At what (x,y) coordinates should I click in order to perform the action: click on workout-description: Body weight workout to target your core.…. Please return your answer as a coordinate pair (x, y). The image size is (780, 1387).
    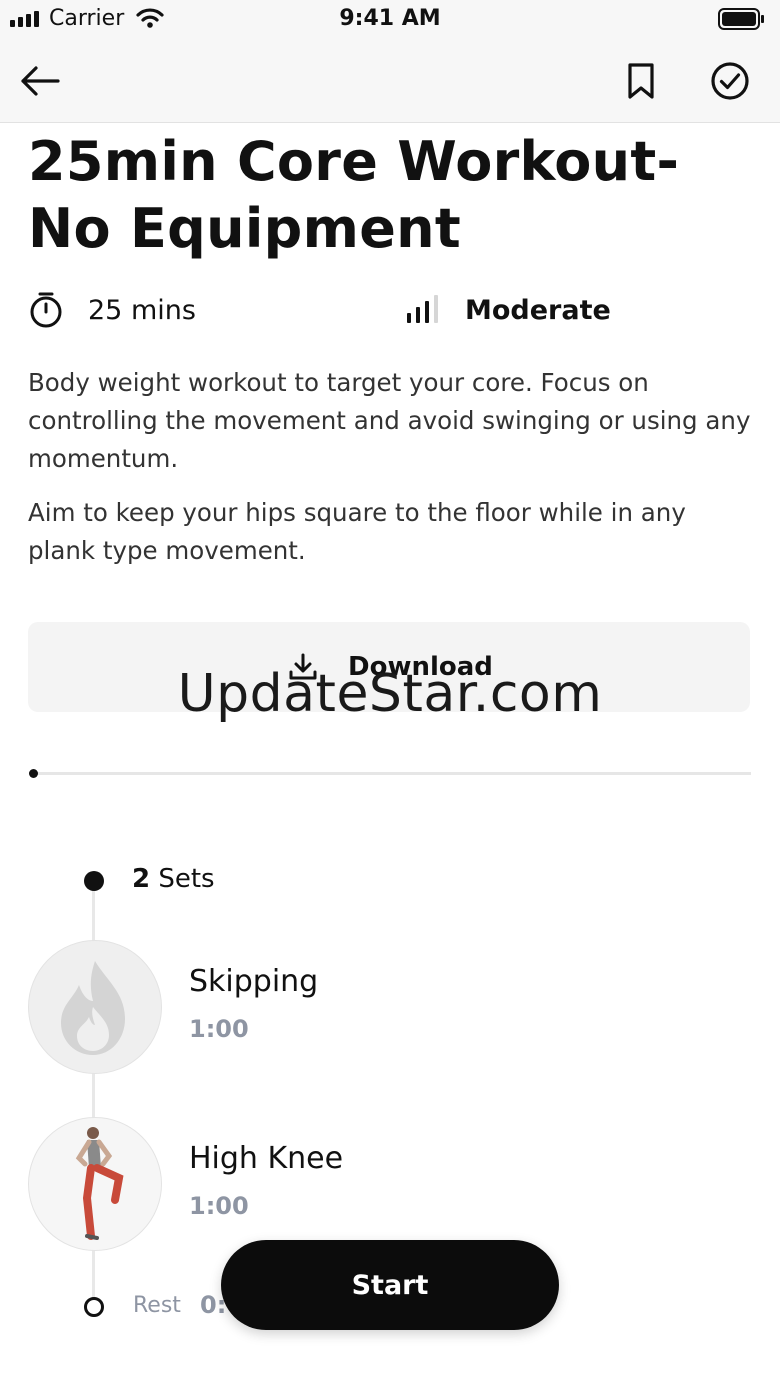
    Looking at the image, I should click on (389, 420).